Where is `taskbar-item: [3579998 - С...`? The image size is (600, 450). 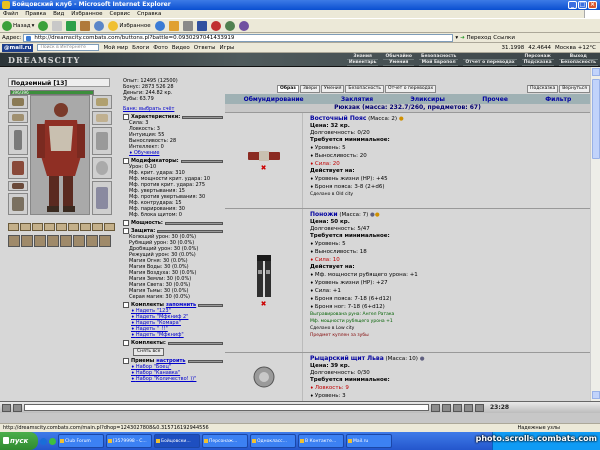 taskbar-item: [3579998 - С... is located at coordinates (129, 441).